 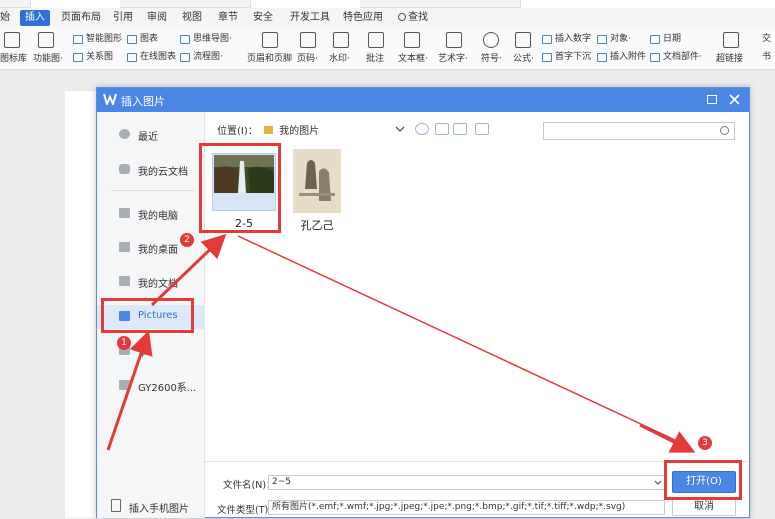 What do you see at coordinates (124, 343) in the screenshot?
I see `step-badge-1: 1` at bounding box center [124, 343].